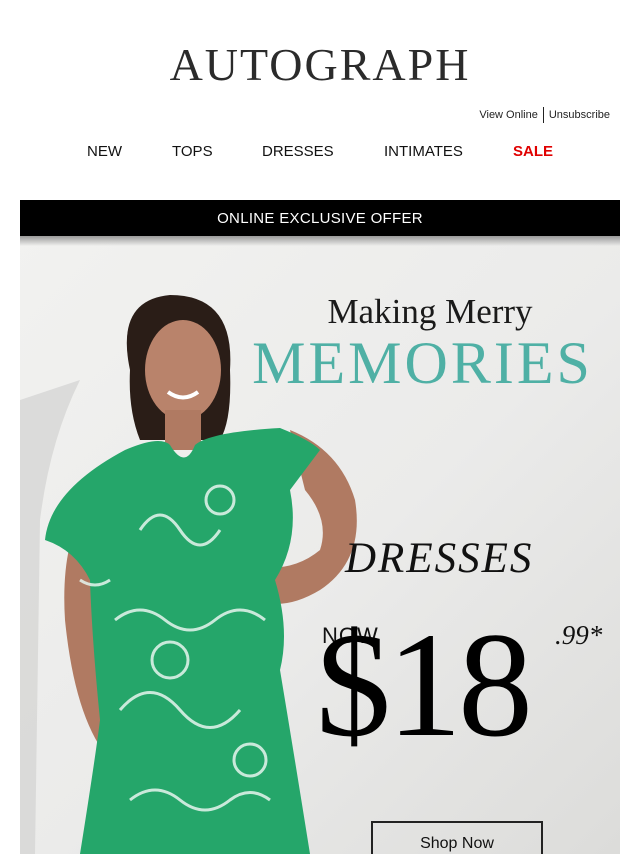 Image resolution: width=640 pixels, height=854 pixels. I want to click on header-links: View Online Unsubscribe, so click(544, 115).